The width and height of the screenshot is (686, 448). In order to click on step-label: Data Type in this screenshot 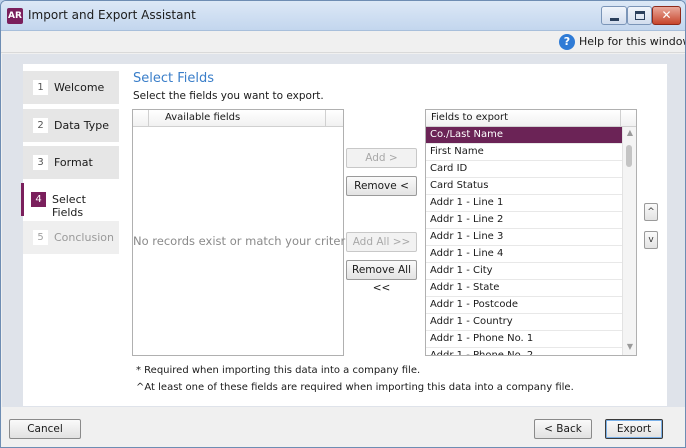, I will do `click(82, 125)`.